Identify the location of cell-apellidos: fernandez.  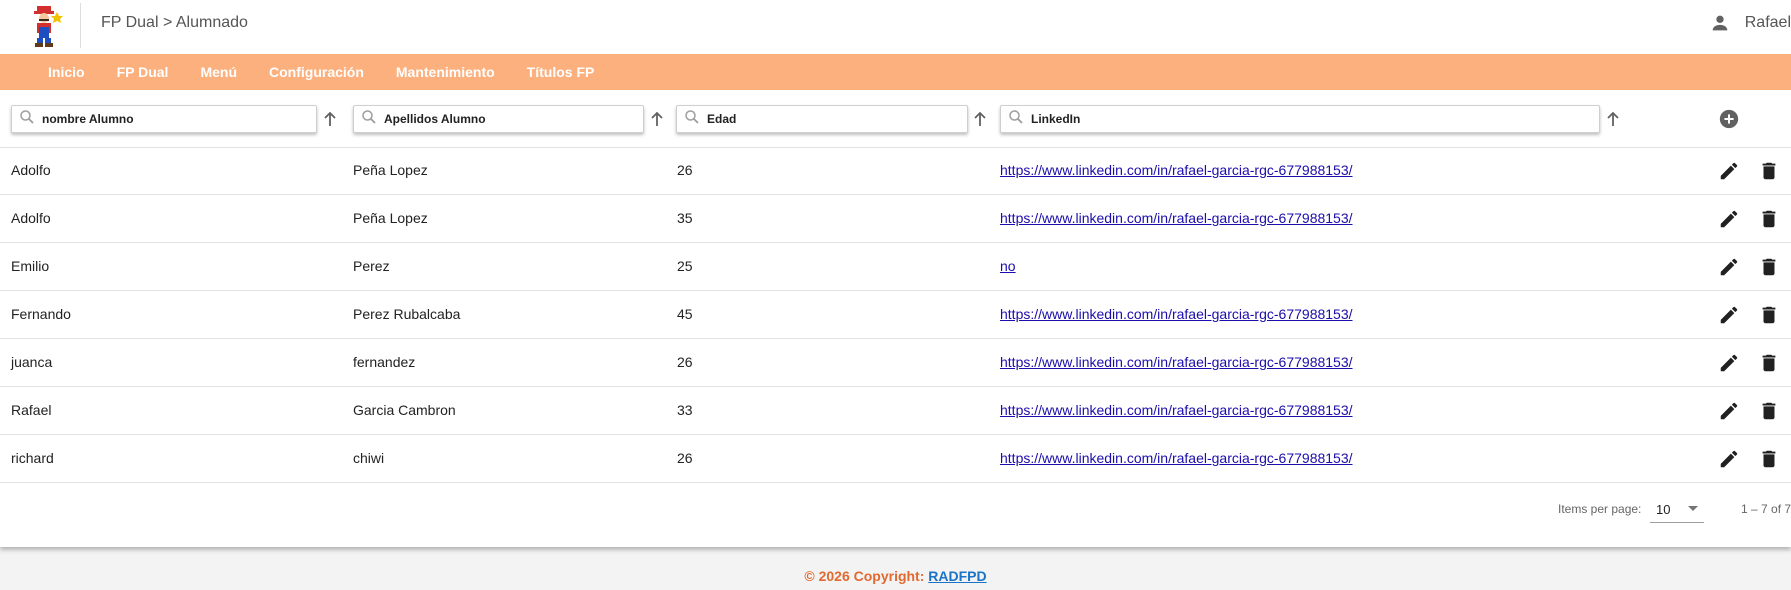
(384, 362).